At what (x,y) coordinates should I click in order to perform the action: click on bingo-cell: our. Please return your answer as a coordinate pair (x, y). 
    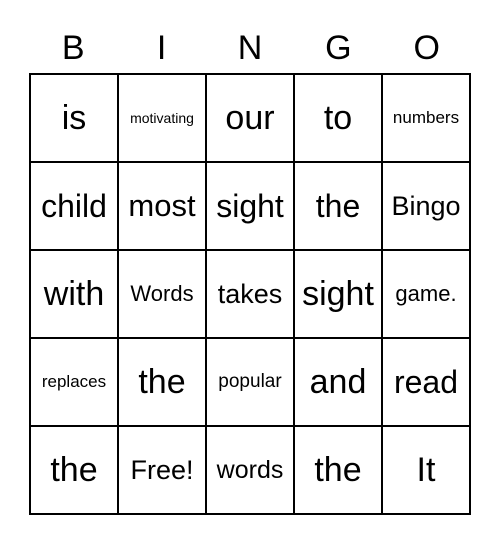
    Looking at the image, I should click on (250, 118).